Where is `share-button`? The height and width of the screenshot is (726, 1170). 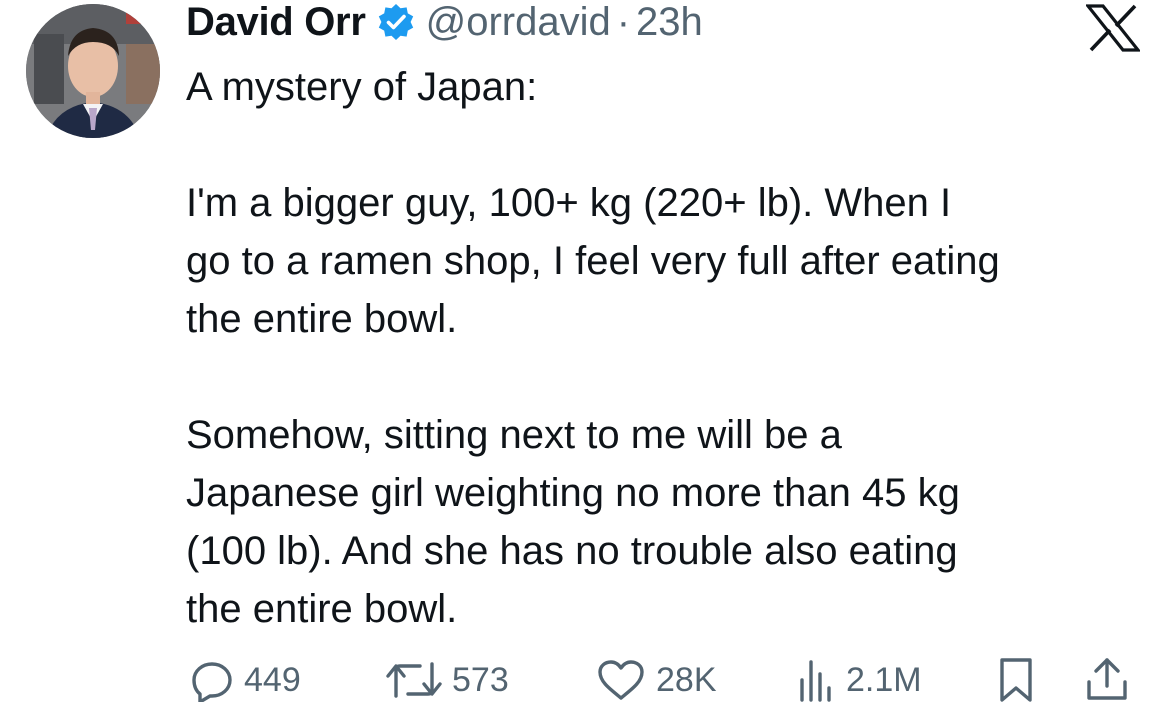
share-button is located at coordinates (1107, 680).